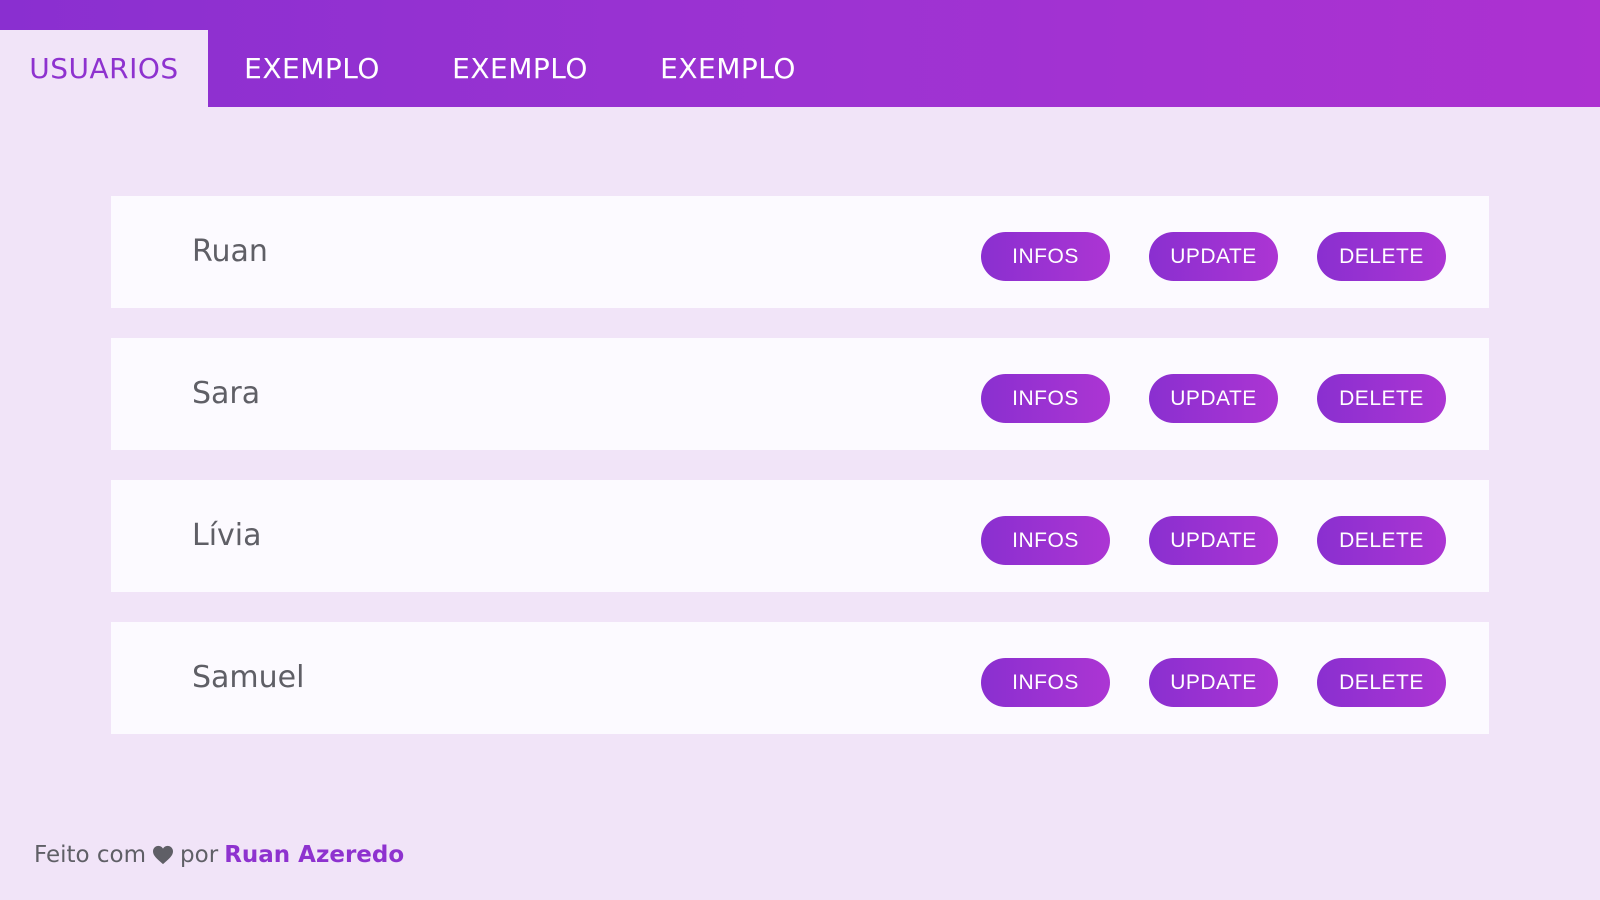  Describe the element at coordinates (800, 394) in the screenshot. I see `list-item: Sara INFOS UPDATE DELETE` at that location.